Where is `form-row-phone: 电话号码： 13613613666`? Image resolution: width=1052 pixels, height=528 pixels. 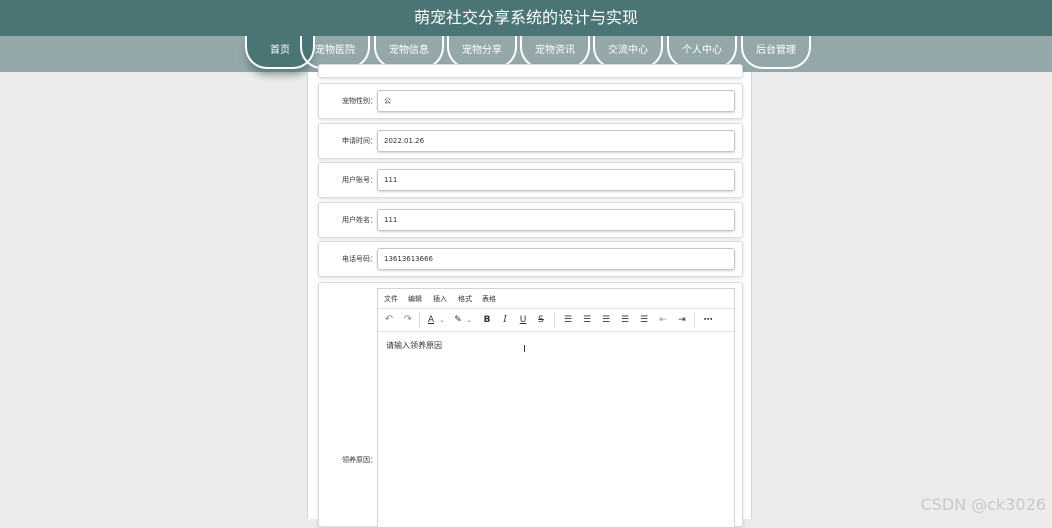 form-row-phone: 电话号码： 13613613666 is located at coordinates (530, 259).